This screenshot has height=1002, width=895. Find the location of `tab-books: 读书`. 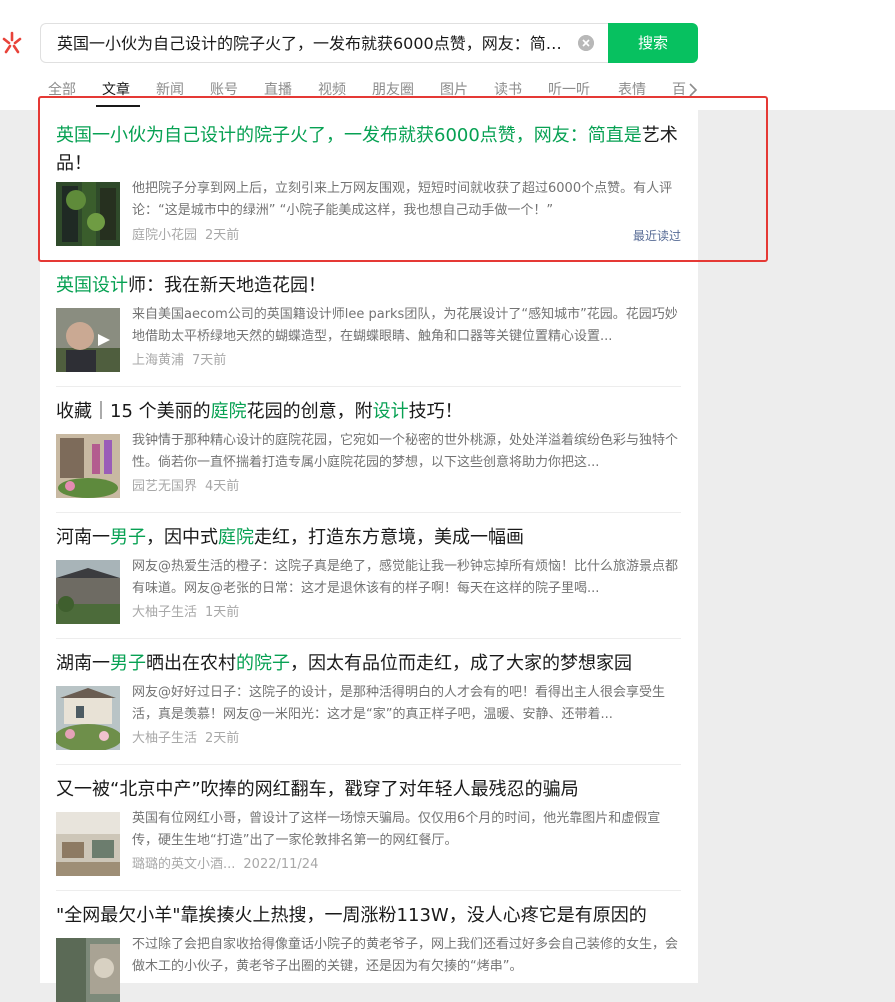

tab-books: 读书 is located at coordinates (508, 90).